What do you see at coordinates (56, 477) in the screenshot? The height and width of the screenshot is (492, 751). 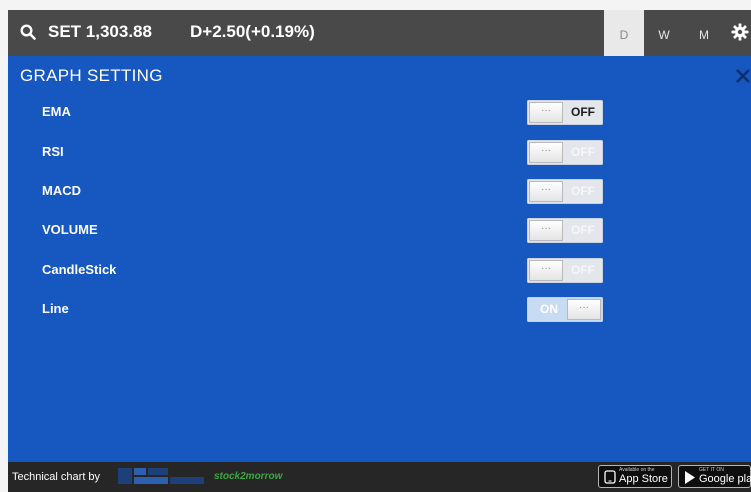 I see `footer-credit: Technical chart by` at bounding box center [56, 477].